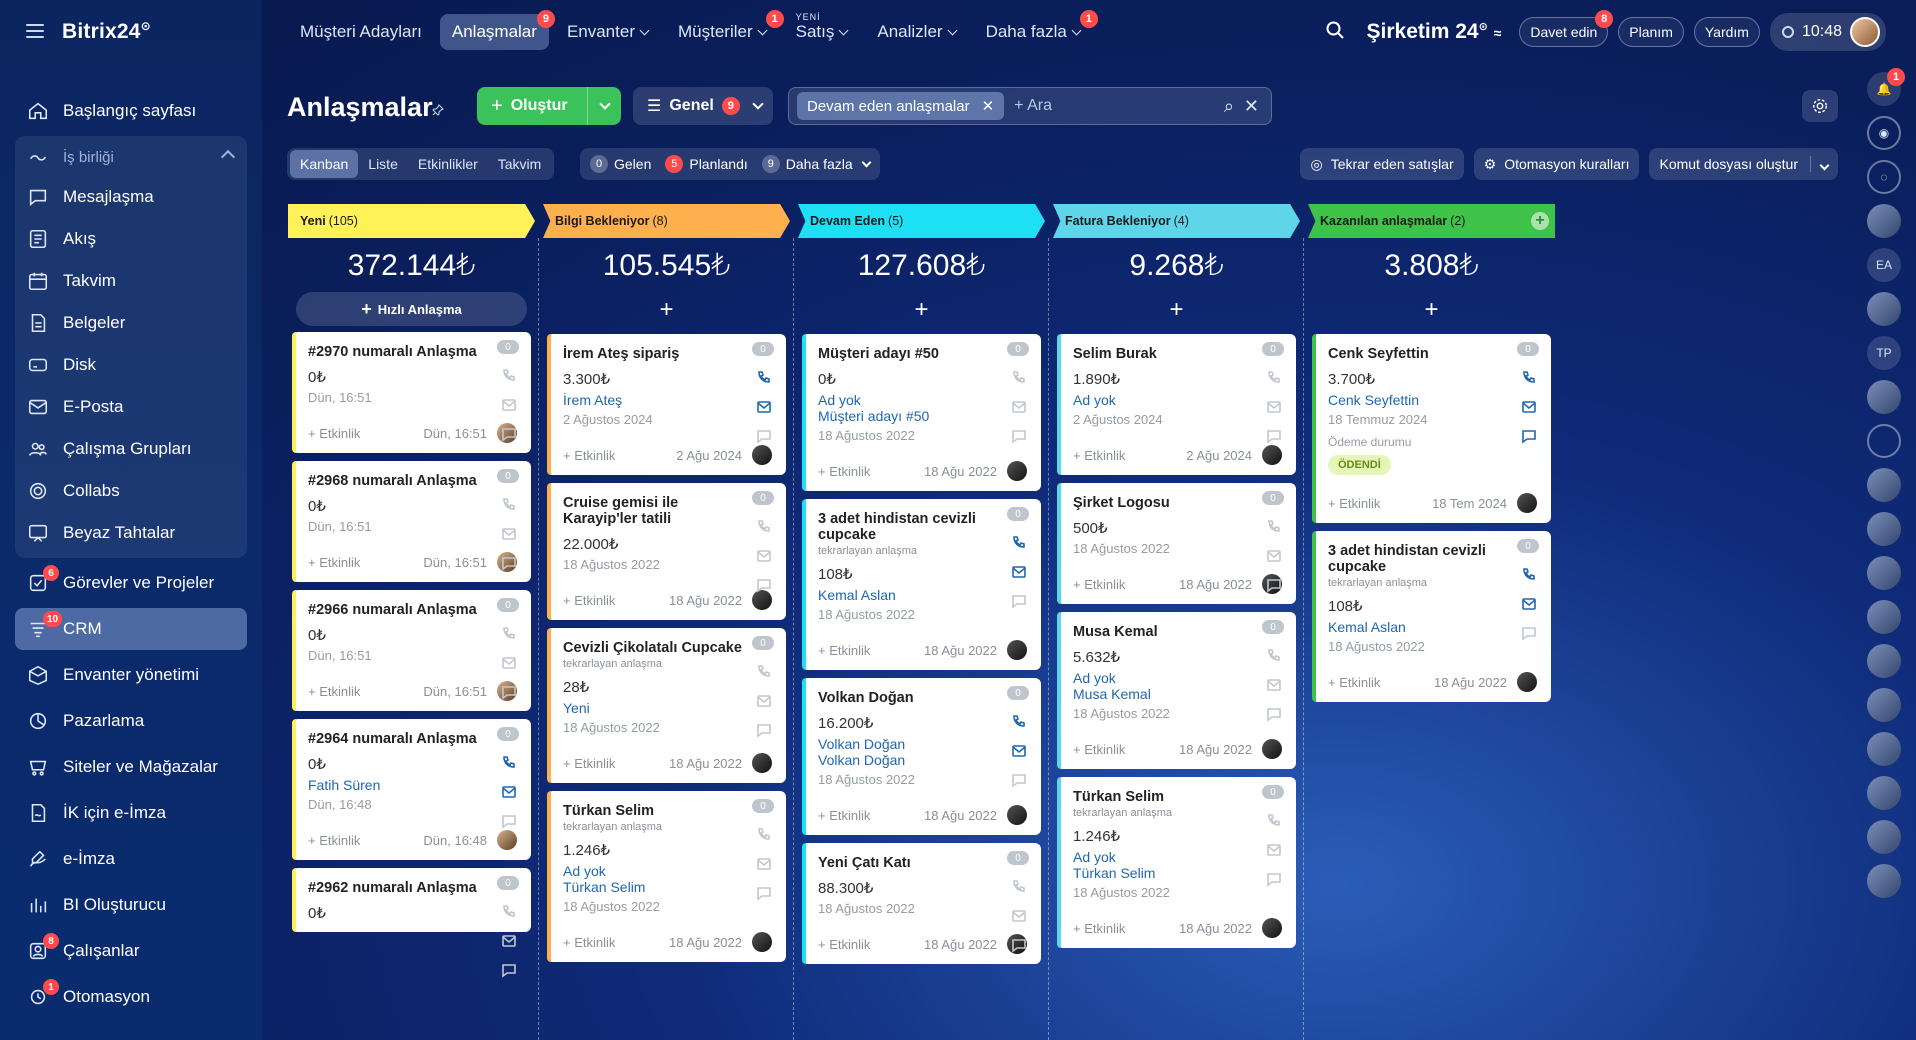  Describe the element at coordinates (1177, 694) in the screenshot. I see `company-link: Musa Kemal` at that location.